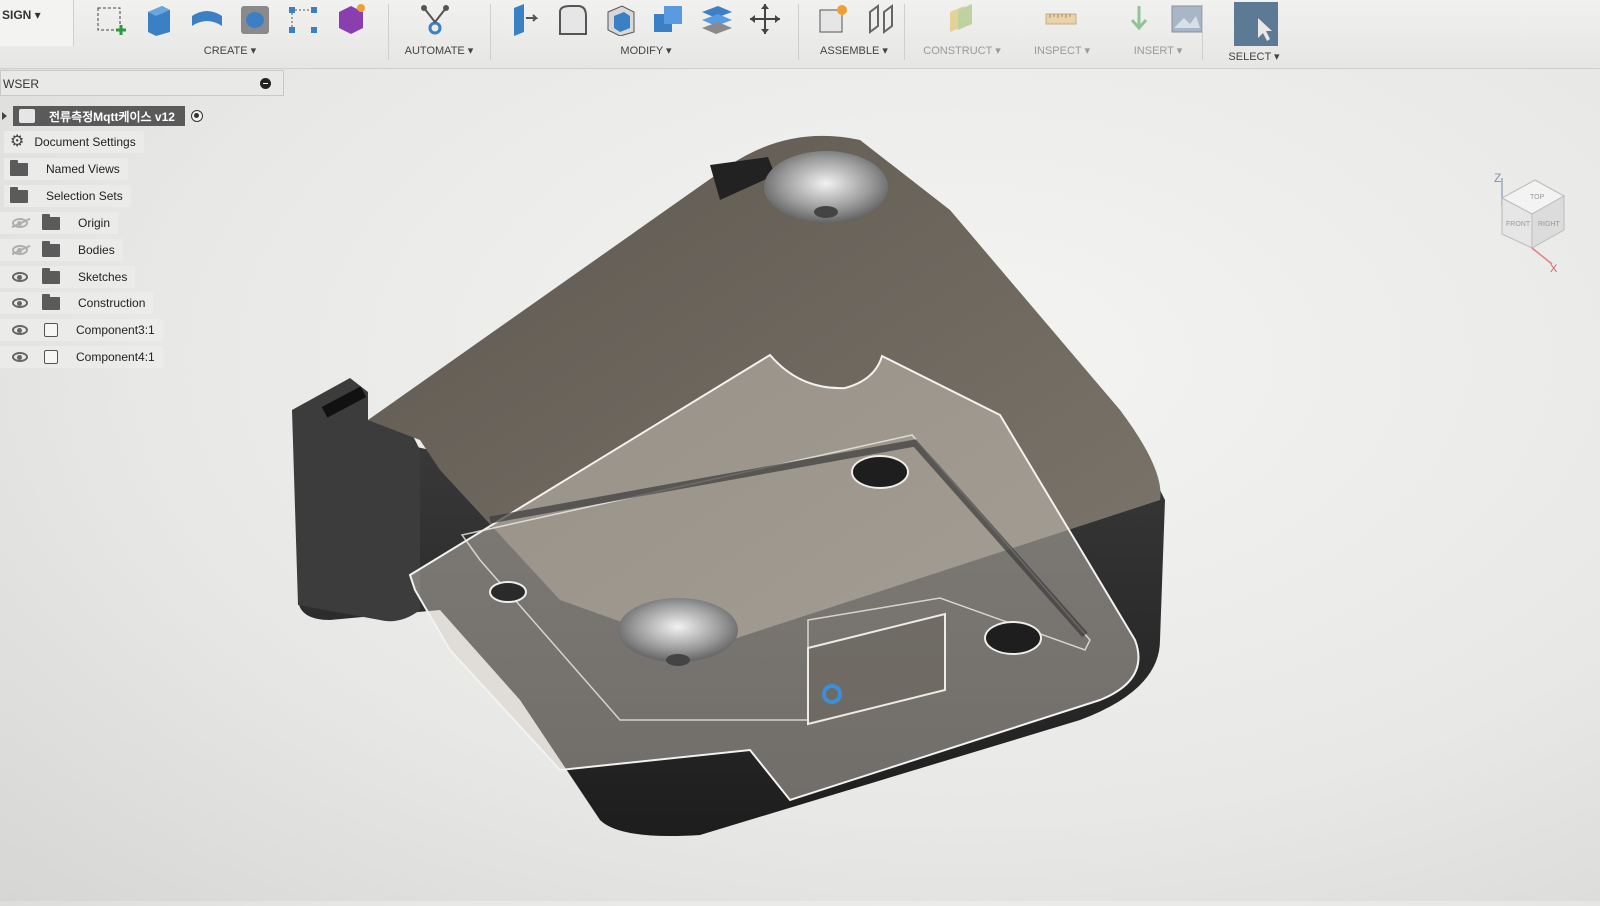 The height and width of the screenshot is (906, 1600). I want to click on countersink-hole-front, so click(678, 630).